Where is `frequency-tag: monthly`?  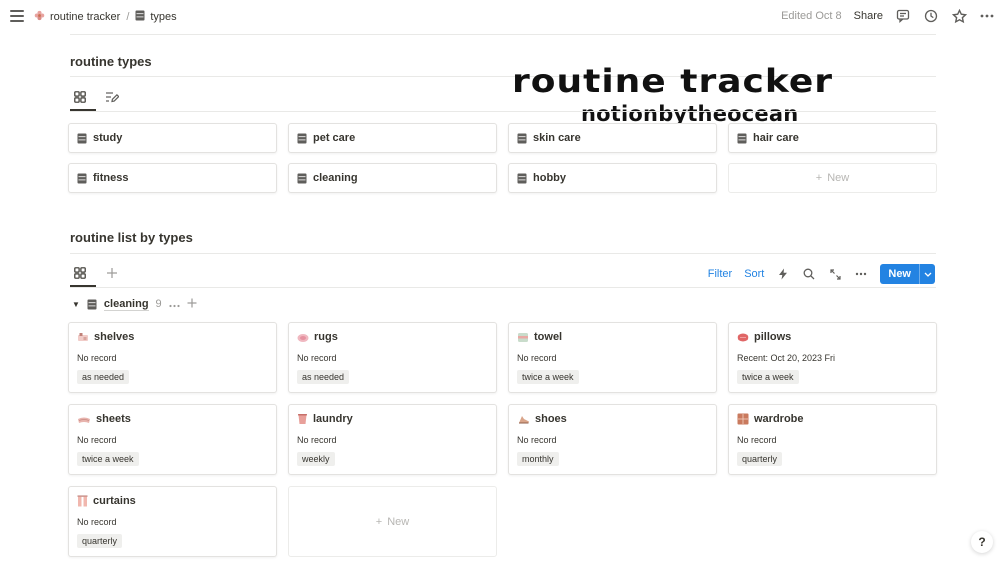
frequency-tag: monthly is located at coordinates (538, 459).